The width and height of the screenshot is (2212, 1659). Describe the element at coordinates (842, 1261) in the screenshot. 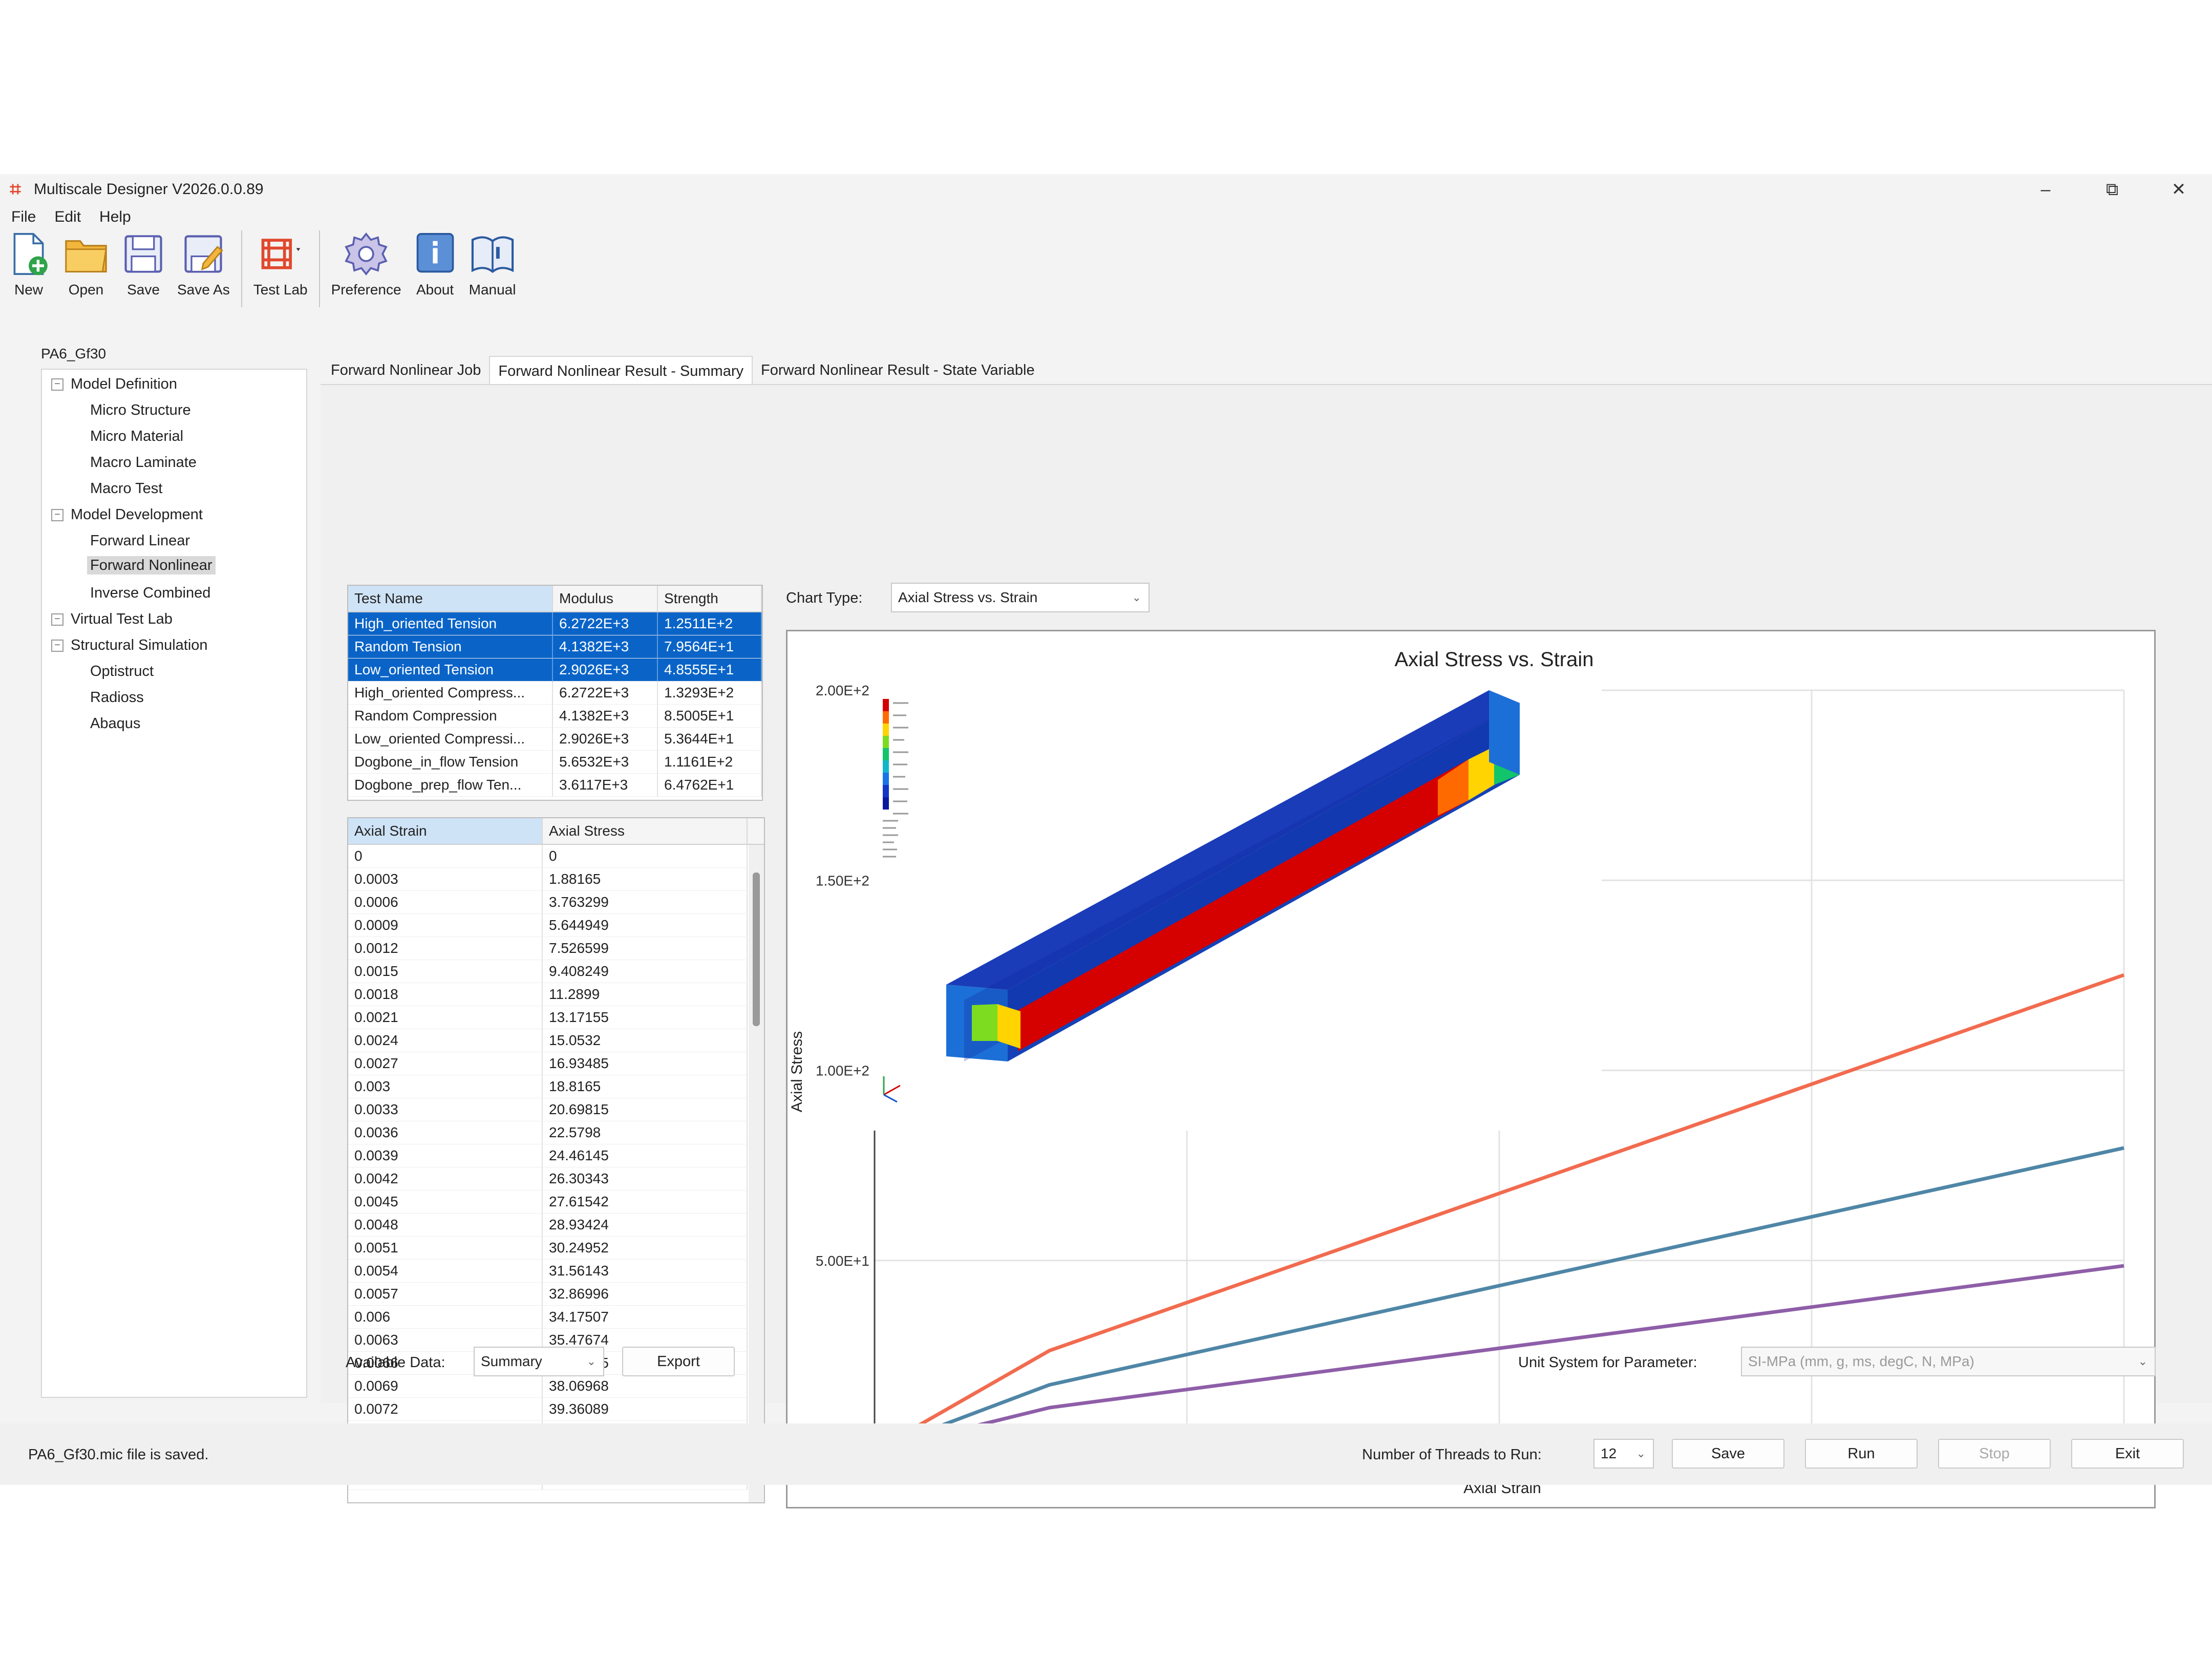

I see `y-tick-label: 5.00E+1` at that location.